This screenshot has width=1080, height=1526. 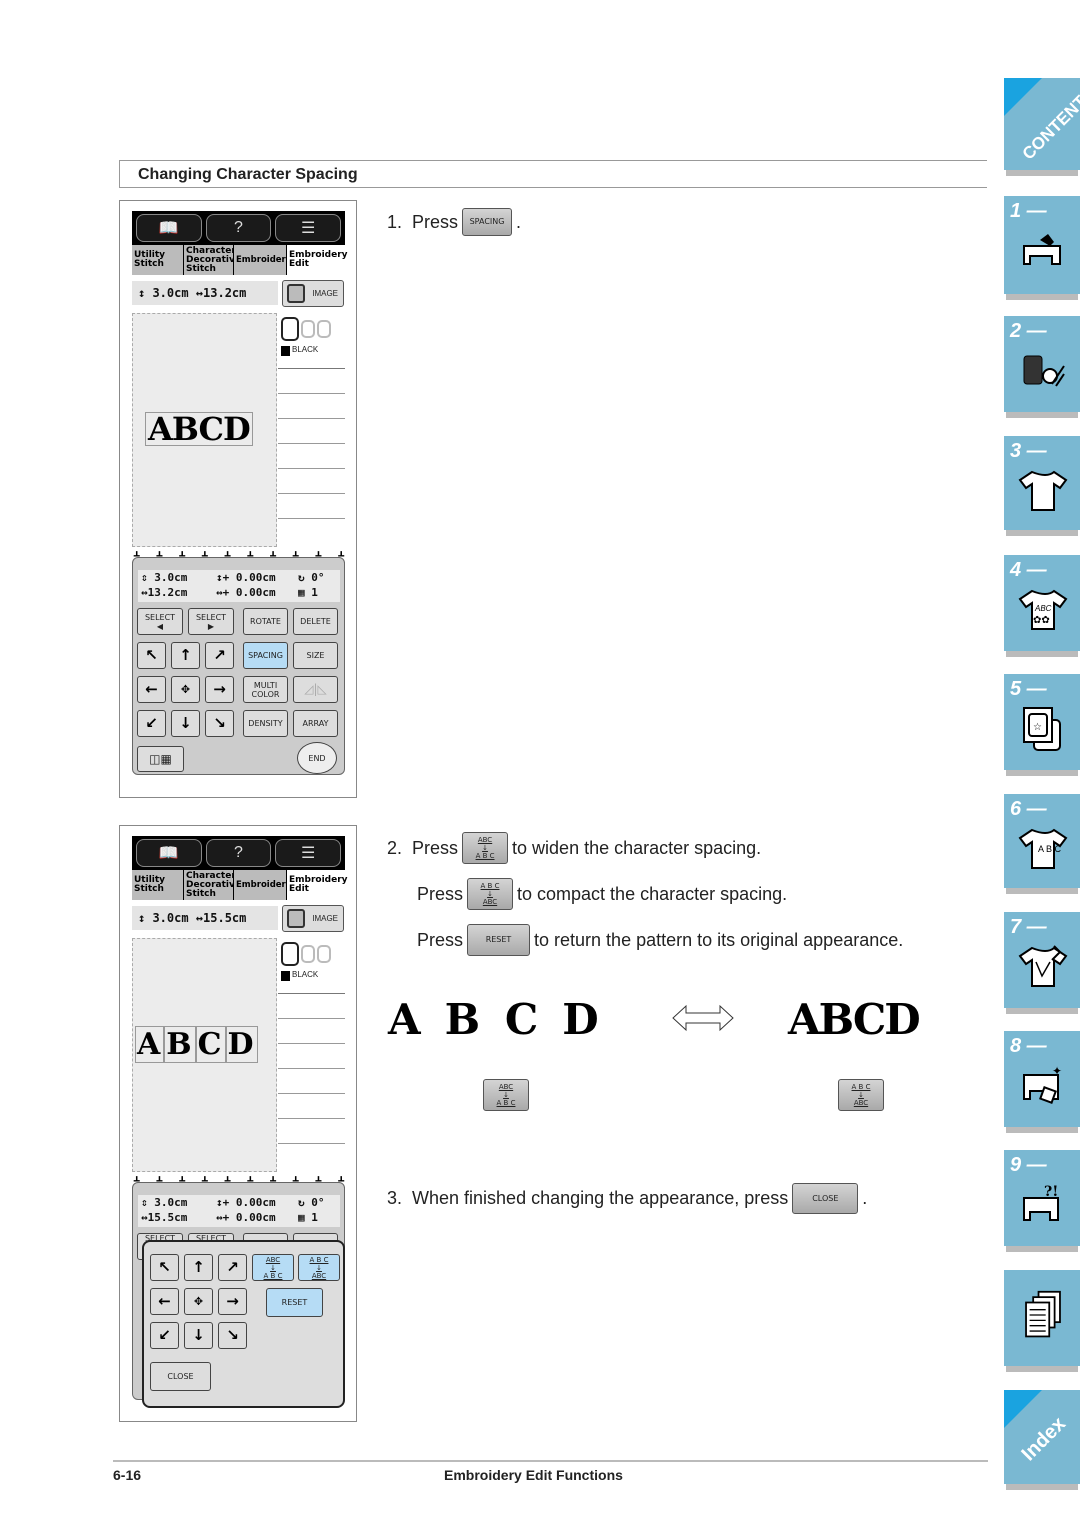 What do you see at coordinates (1044, 371) in the screenshot?
I see `thread-spool-scissors-icon` at bounding box center [1044, 371].